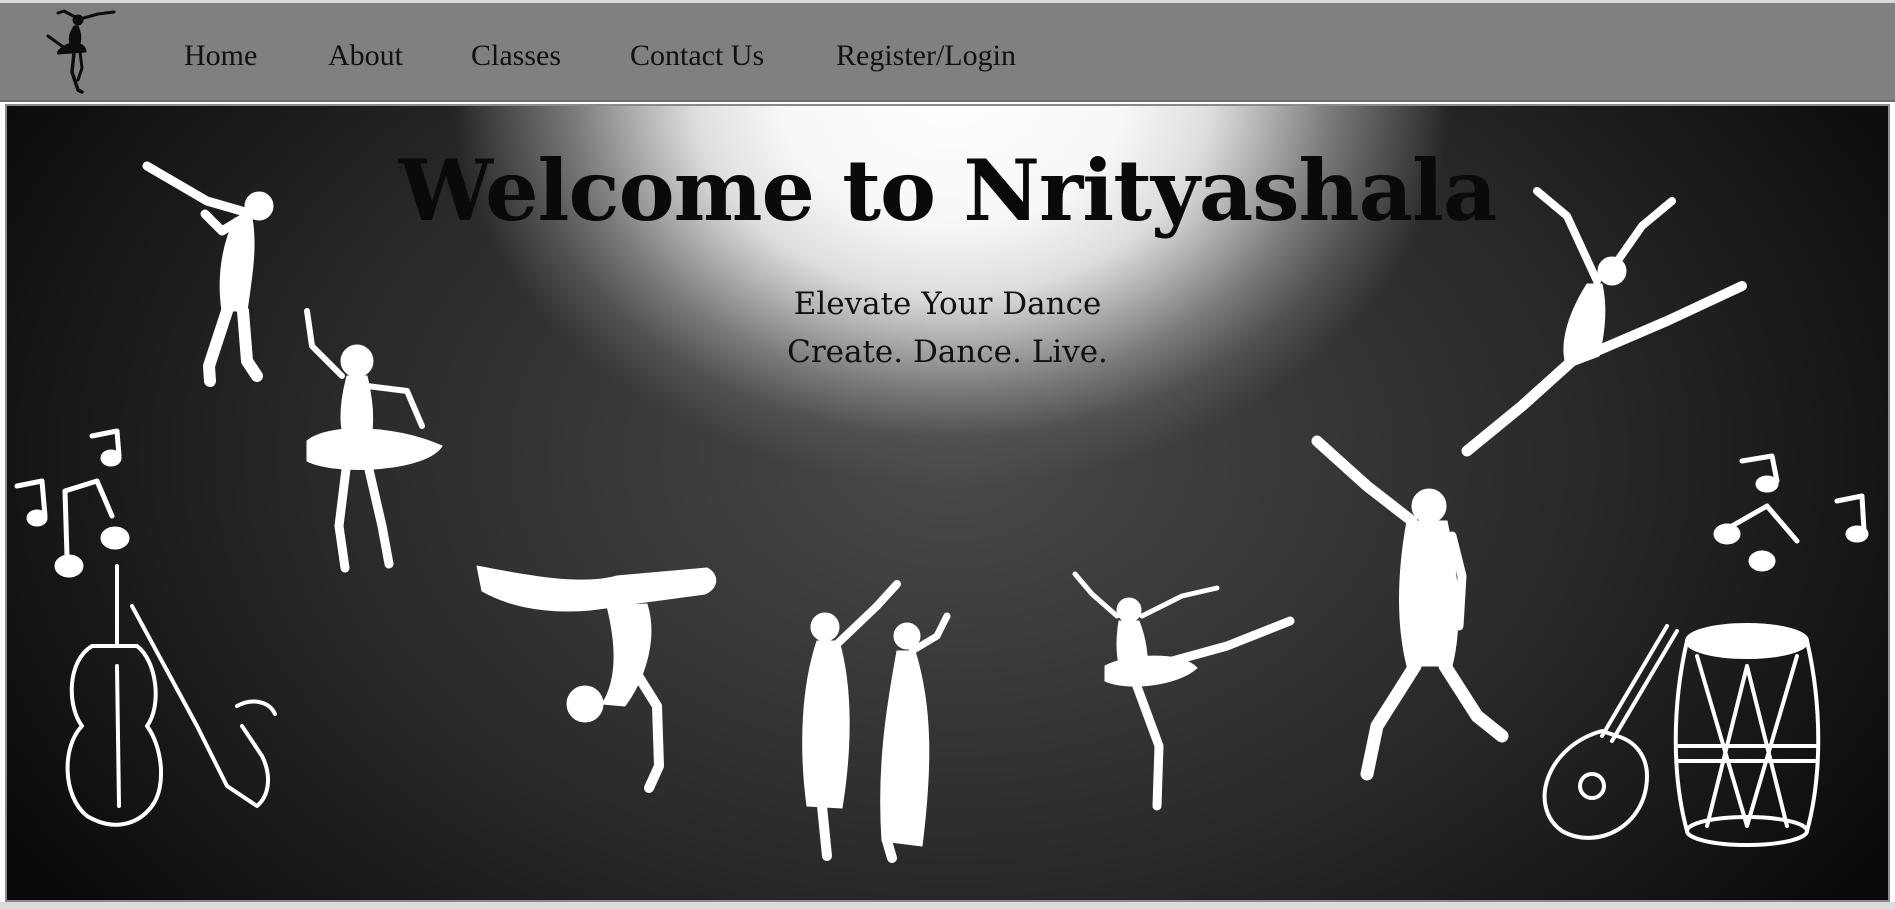 The height and width of the screenshot is (909, 1895). Describe the element at coordinates (947, 304) in the screenshot. I see `hero-tagline-1: Elevate Your Dance` at that location.